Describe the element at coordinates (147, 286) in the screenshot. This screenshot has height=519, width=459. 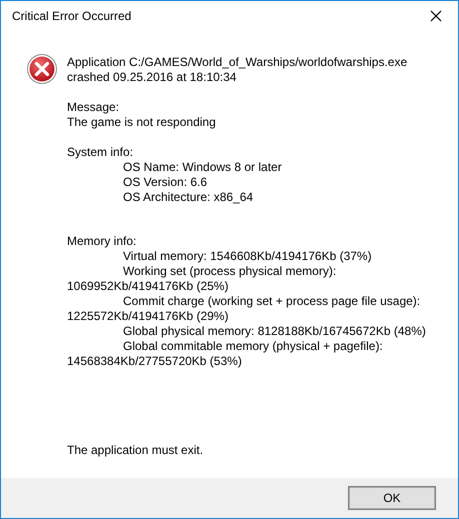
I see `info-line: 1069952Kb/4194176Kb (25%)` at that location.